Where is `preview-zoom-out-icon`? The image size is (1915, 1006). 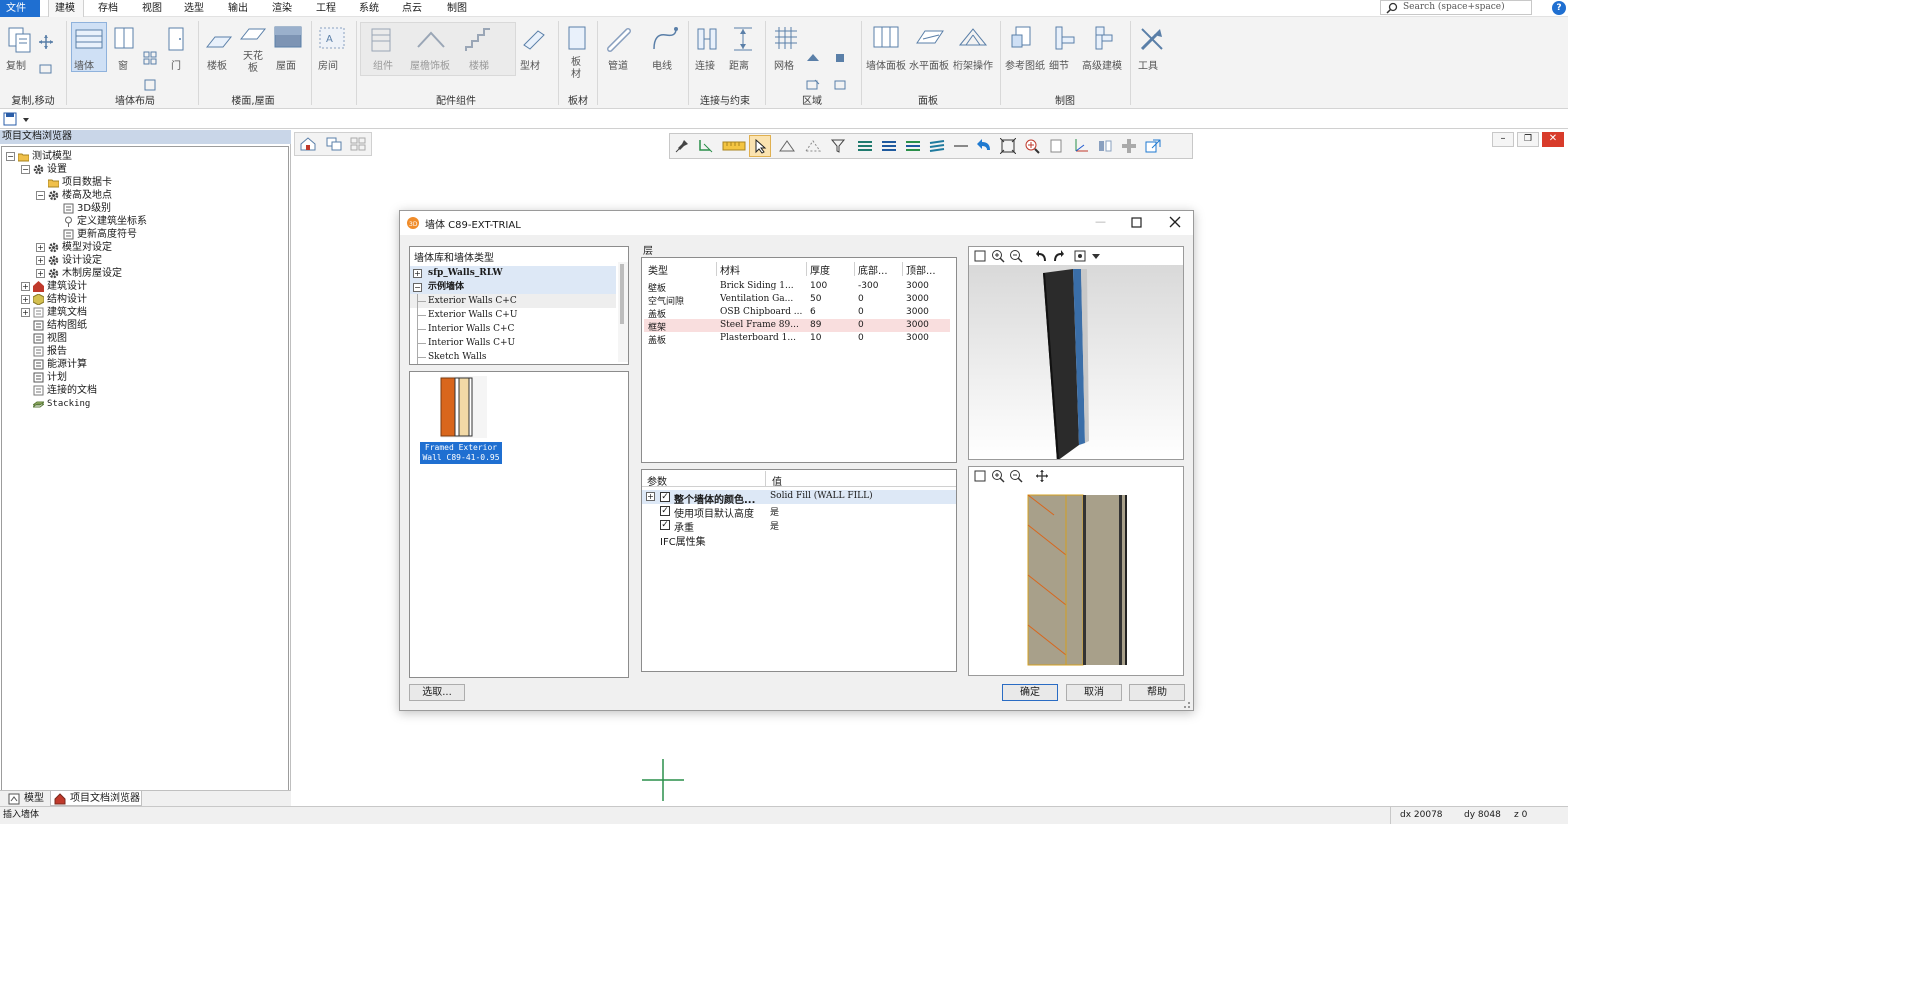
preview-zoom-out-icon is located at coordinates (1016, 256).